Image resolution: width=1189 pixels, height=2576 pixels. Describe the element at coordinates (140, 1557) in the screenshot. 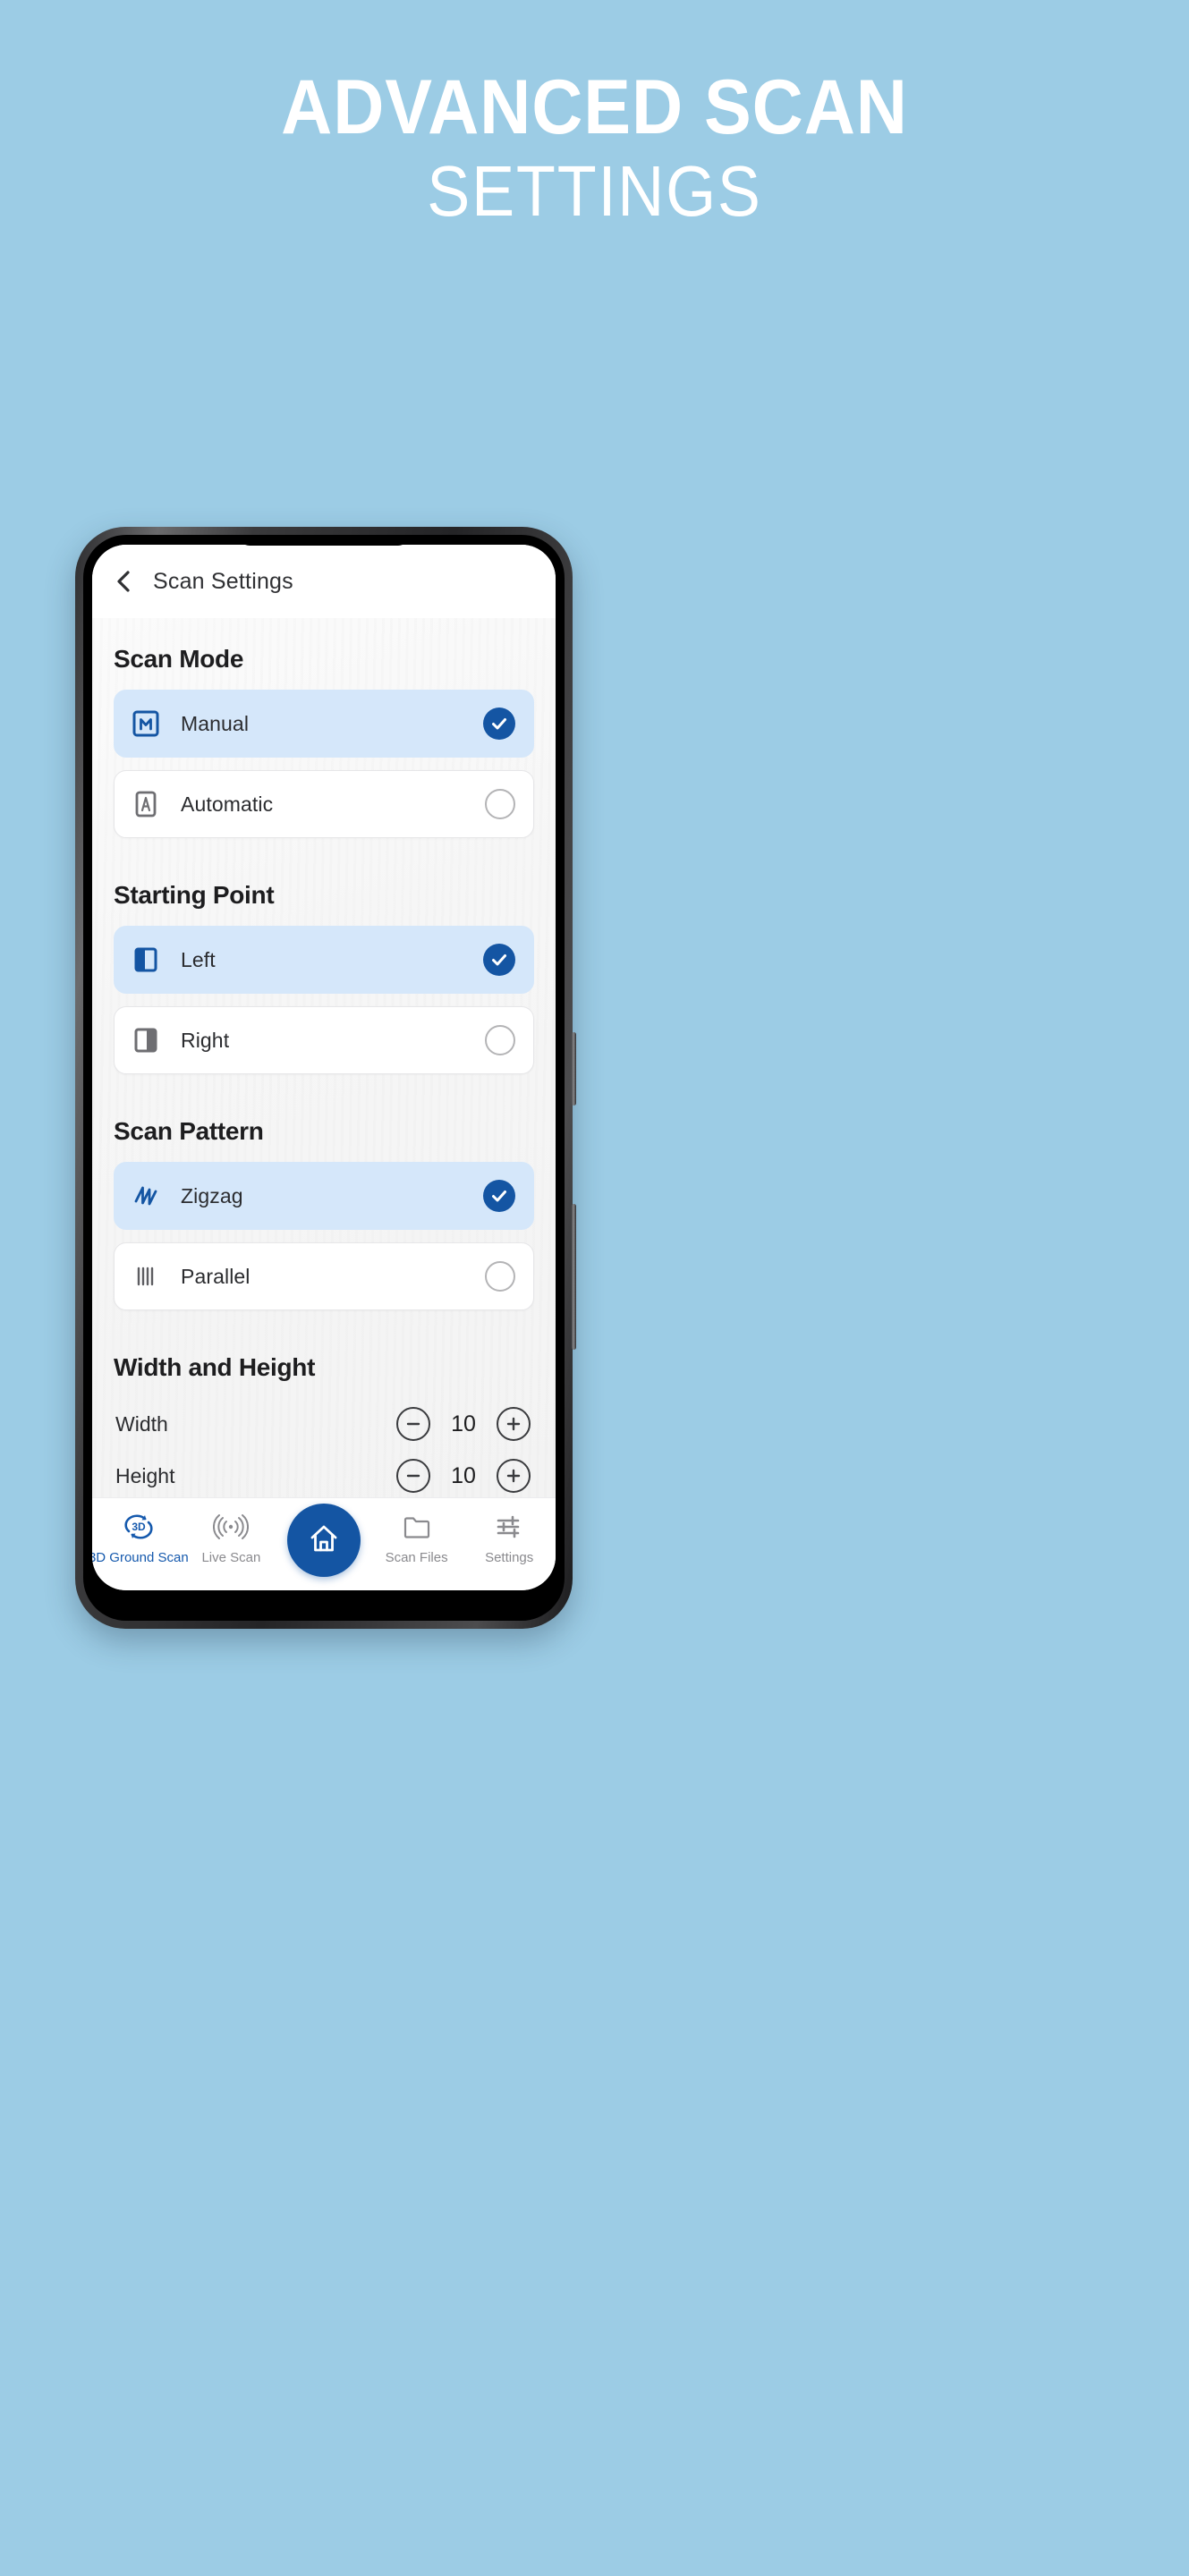

I see `nav-label-3d-ground-scan: 3D Ground Scan` at that location.